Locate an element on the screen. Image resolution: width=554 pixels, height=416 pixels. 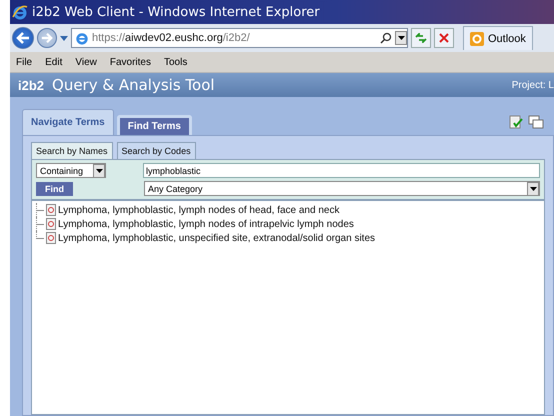
tab: Navigate Terms is located at coordinates (68, 122).